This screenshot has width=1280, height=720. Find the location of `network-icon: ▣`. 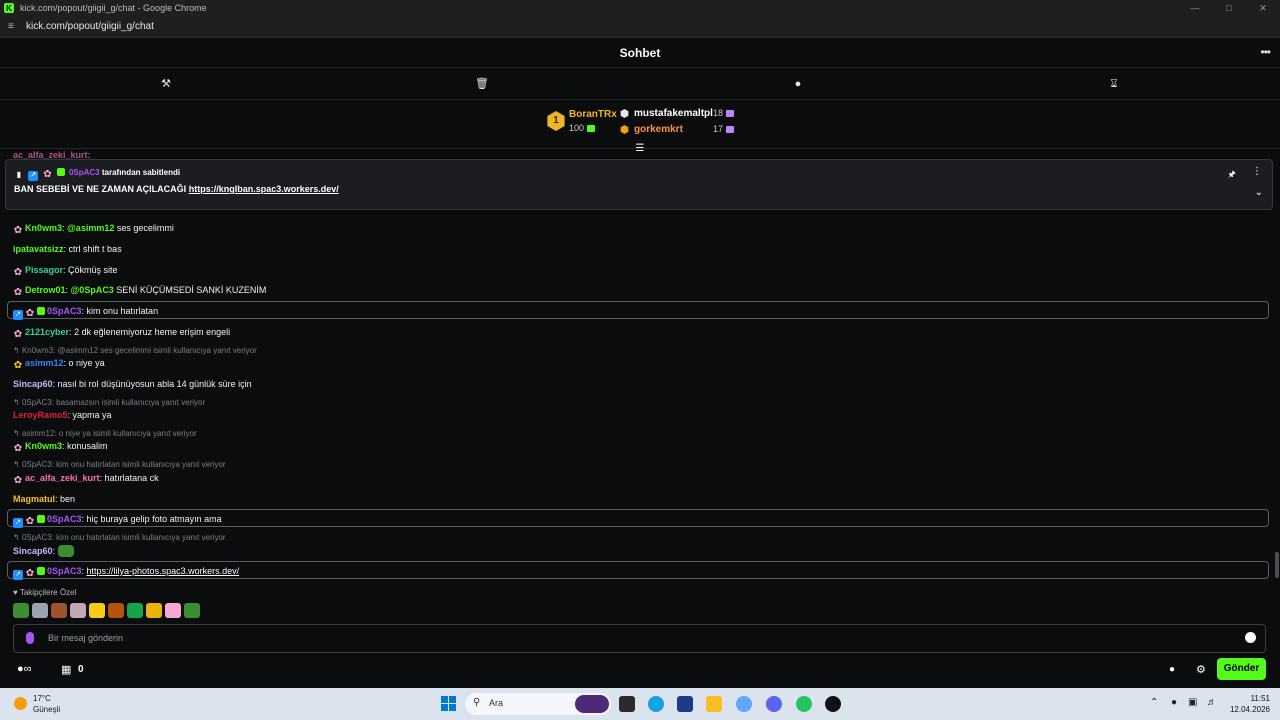

network-icon: ▣ is located at coordinates (1192, 702).